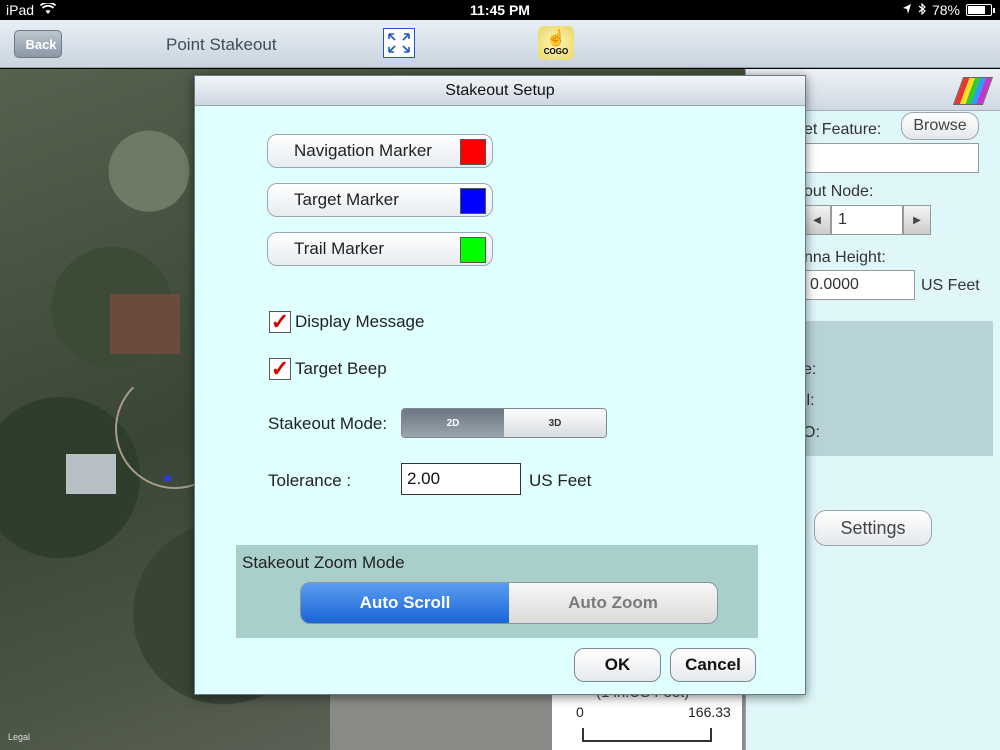 The height and width of the screenshot is (750, 1000). What do you see at coordinates (839, 191) in the screenshot?
I see `stakeout-node-label: out Node:` at bounding box center [839, 191].